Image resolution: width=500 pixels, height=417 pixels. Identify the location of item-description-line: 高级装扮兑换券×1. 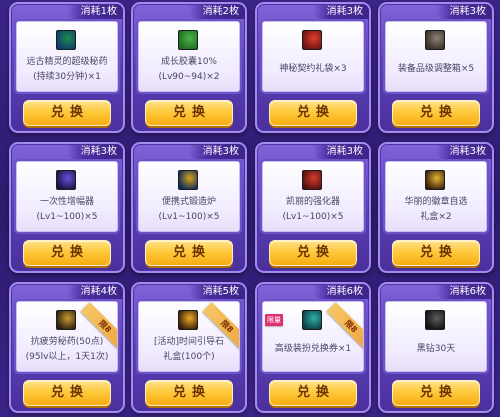
(313, 349).